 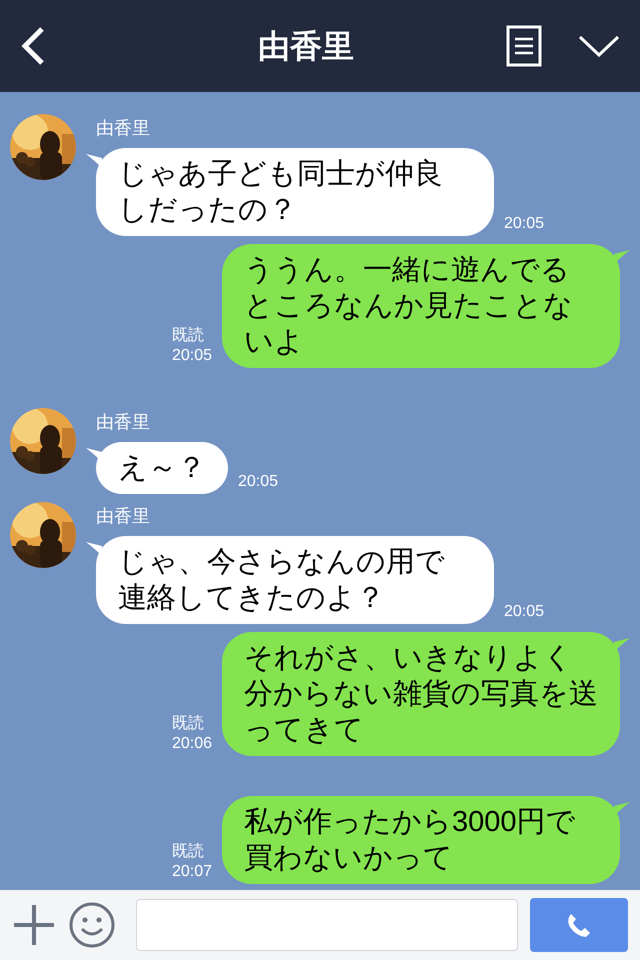 I want to click on back-icon, so click(x=33, y=46).